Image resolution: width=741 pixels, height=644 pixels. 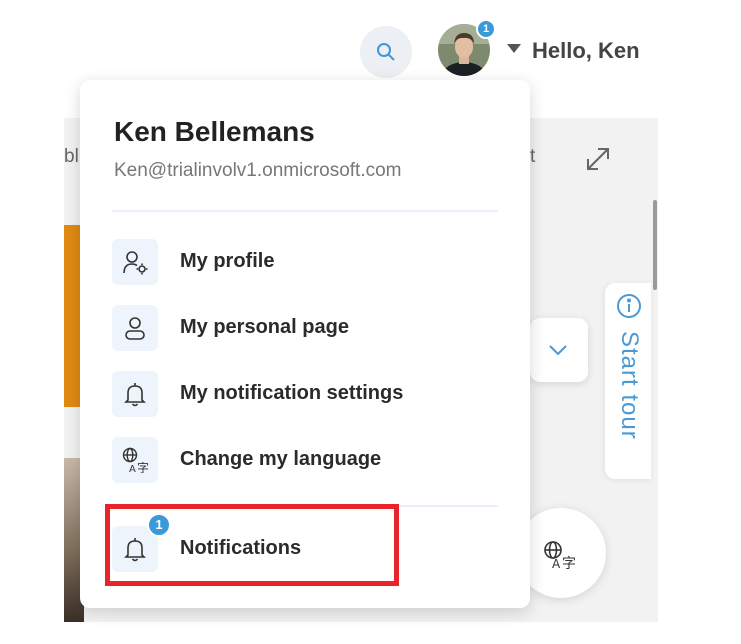 What do you see at coordinates (655, 245) in the screenshot?
I see `scrollbar` at bounding box center [655, 245].